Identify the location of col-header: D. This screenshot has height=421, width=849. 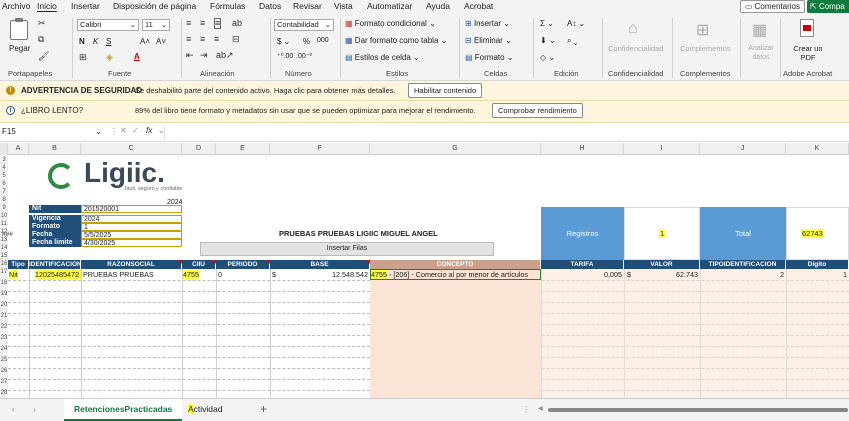
(199, 149).